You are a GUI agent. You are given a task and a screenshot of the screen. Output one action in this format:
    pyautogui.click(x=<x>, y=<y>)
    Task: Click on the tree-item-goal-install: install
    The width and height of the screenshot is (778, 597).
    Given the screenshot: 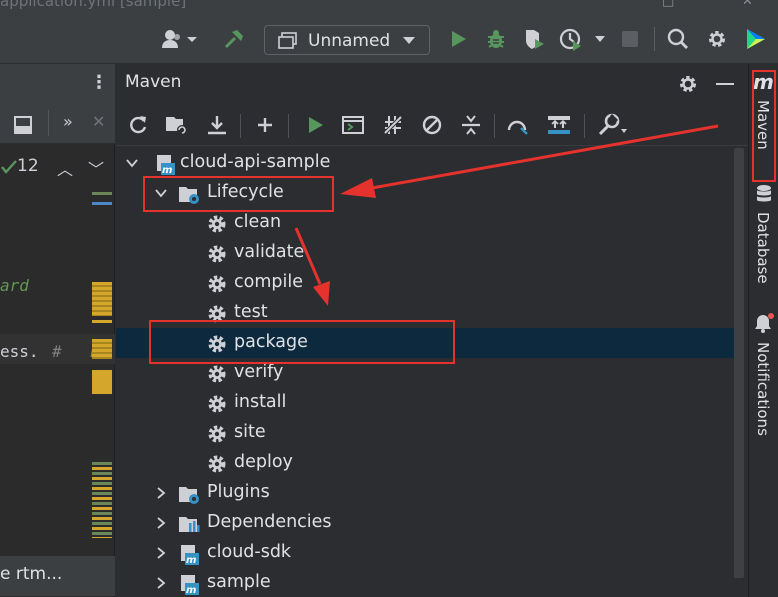 What is the action you would take?
    pyautogui.click(x=426, y=403)
    